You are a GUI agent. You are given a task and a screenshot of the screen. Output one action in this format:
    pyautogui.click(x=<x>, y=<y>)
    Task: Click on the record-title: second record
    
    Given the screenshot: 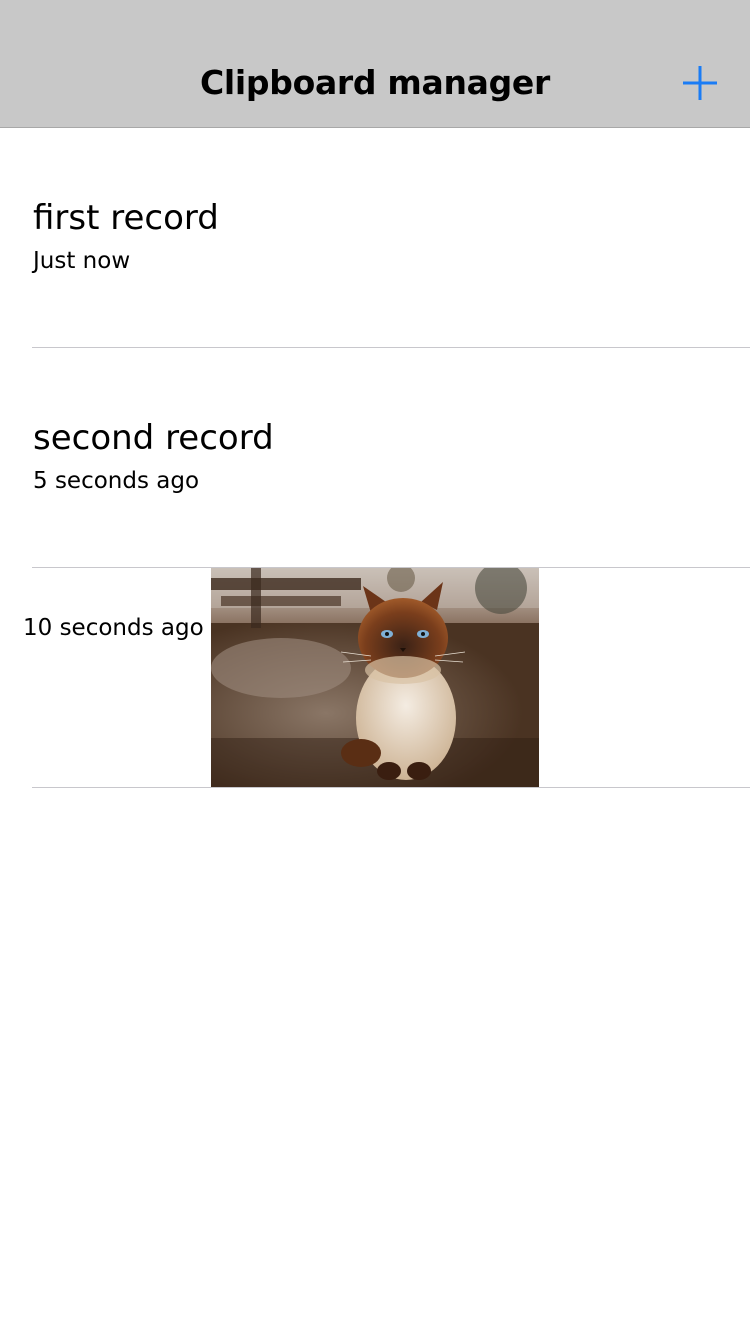 What is the action you would take?
    pyautogui.click(x=153, y=438)
    